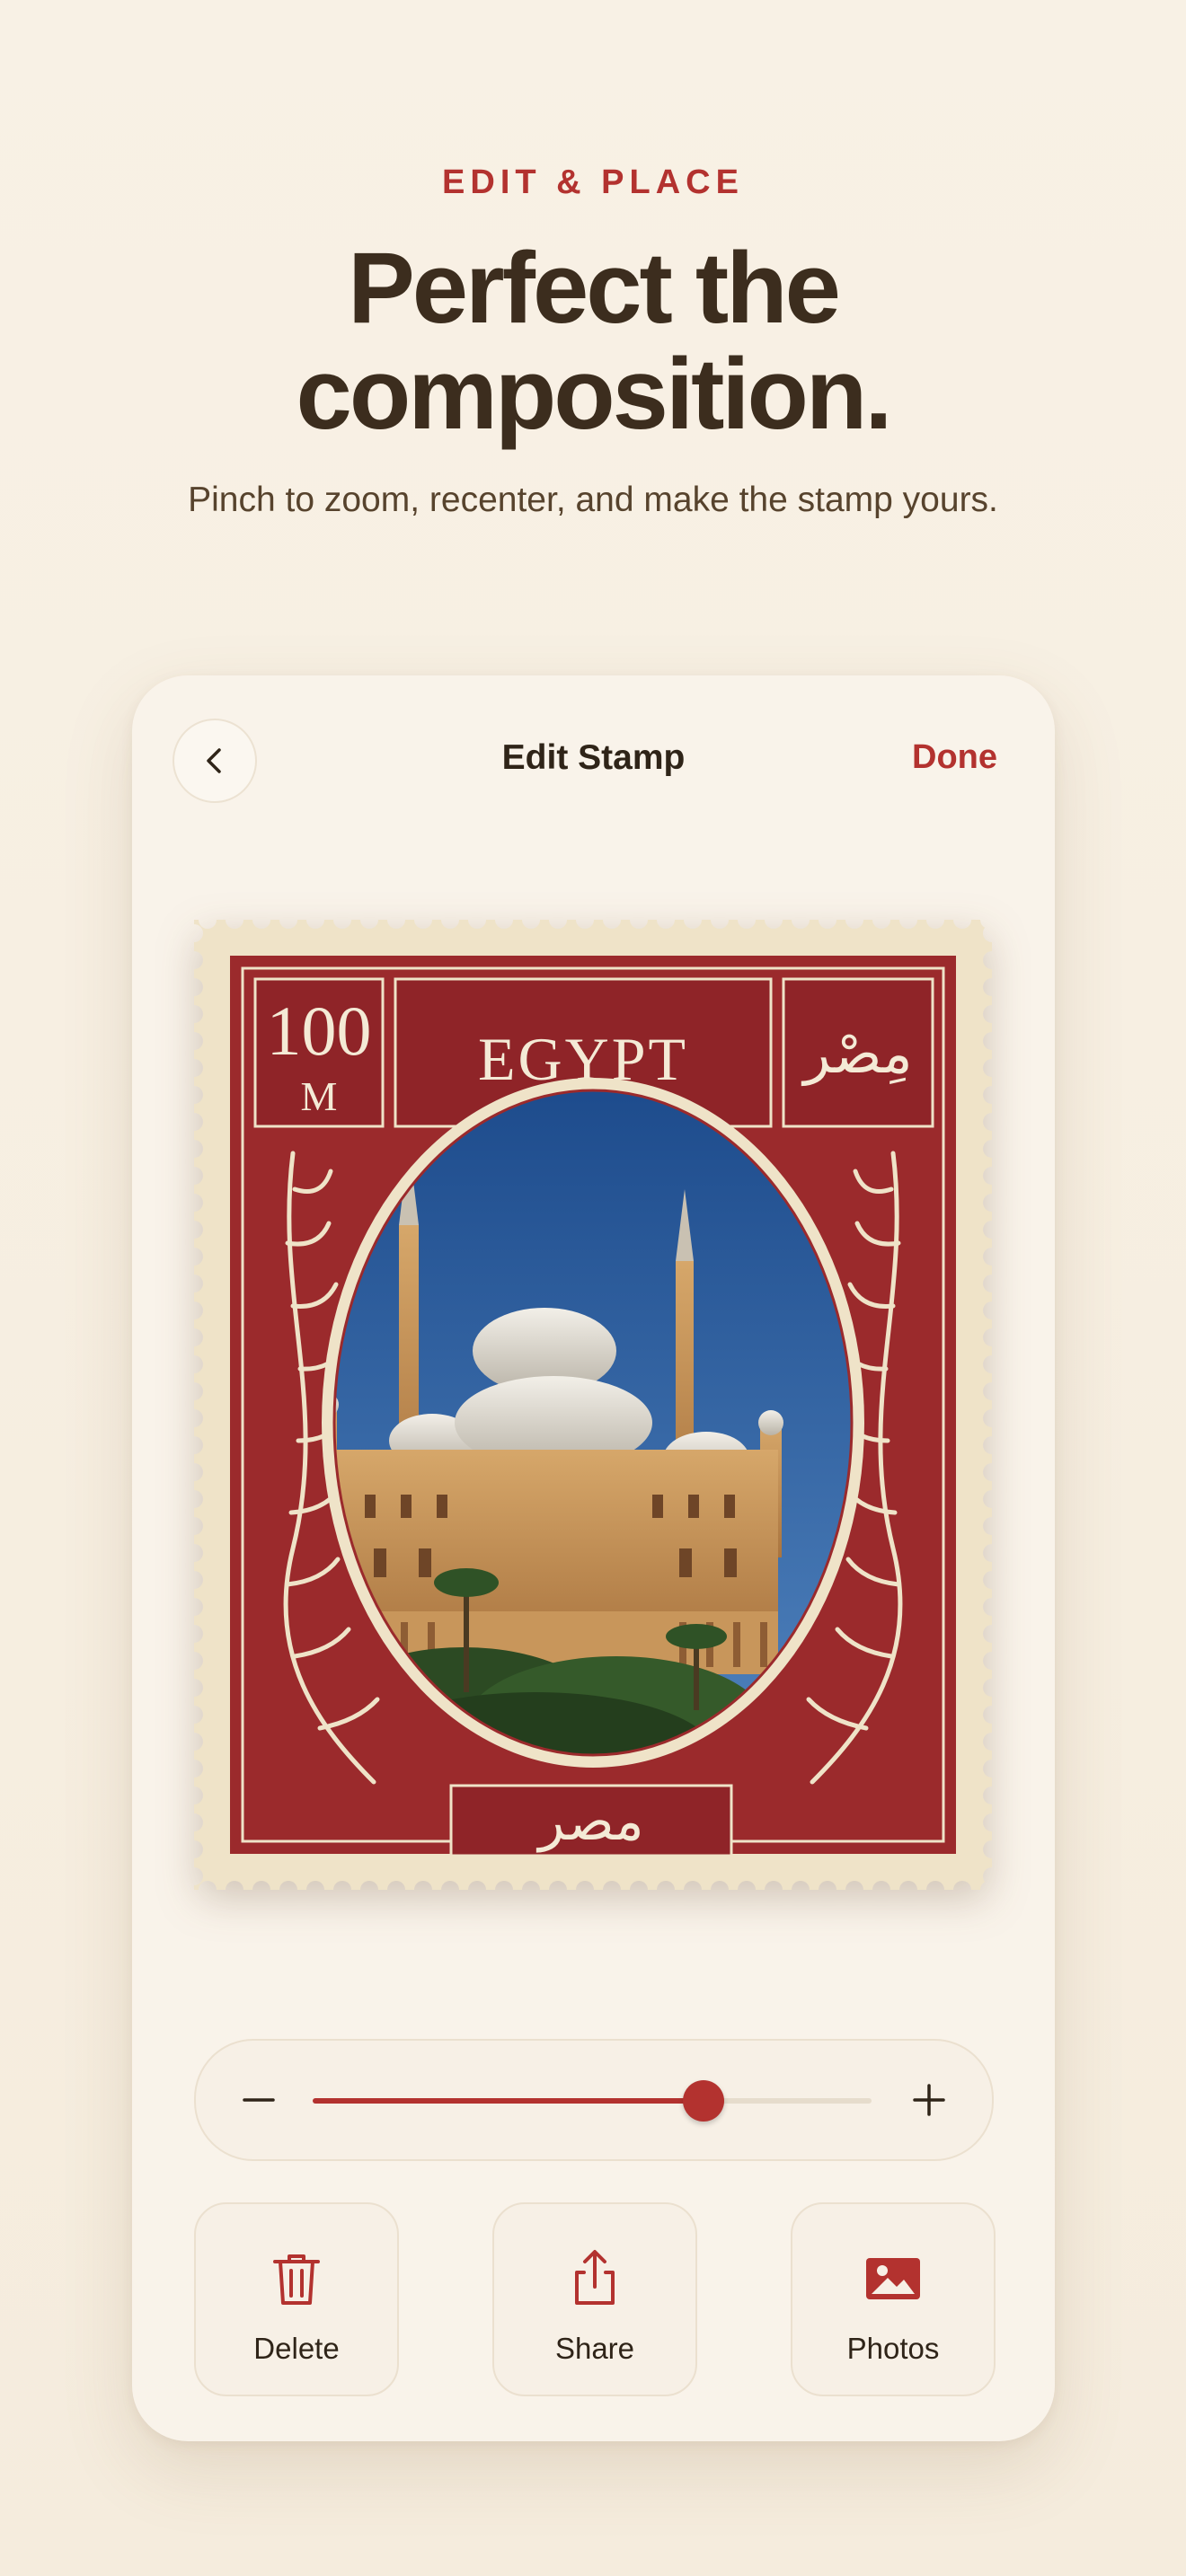  Describe the element at coordinates (594, 288) in the screenshot. I see `headline-line-1: Perfect the` at that location.